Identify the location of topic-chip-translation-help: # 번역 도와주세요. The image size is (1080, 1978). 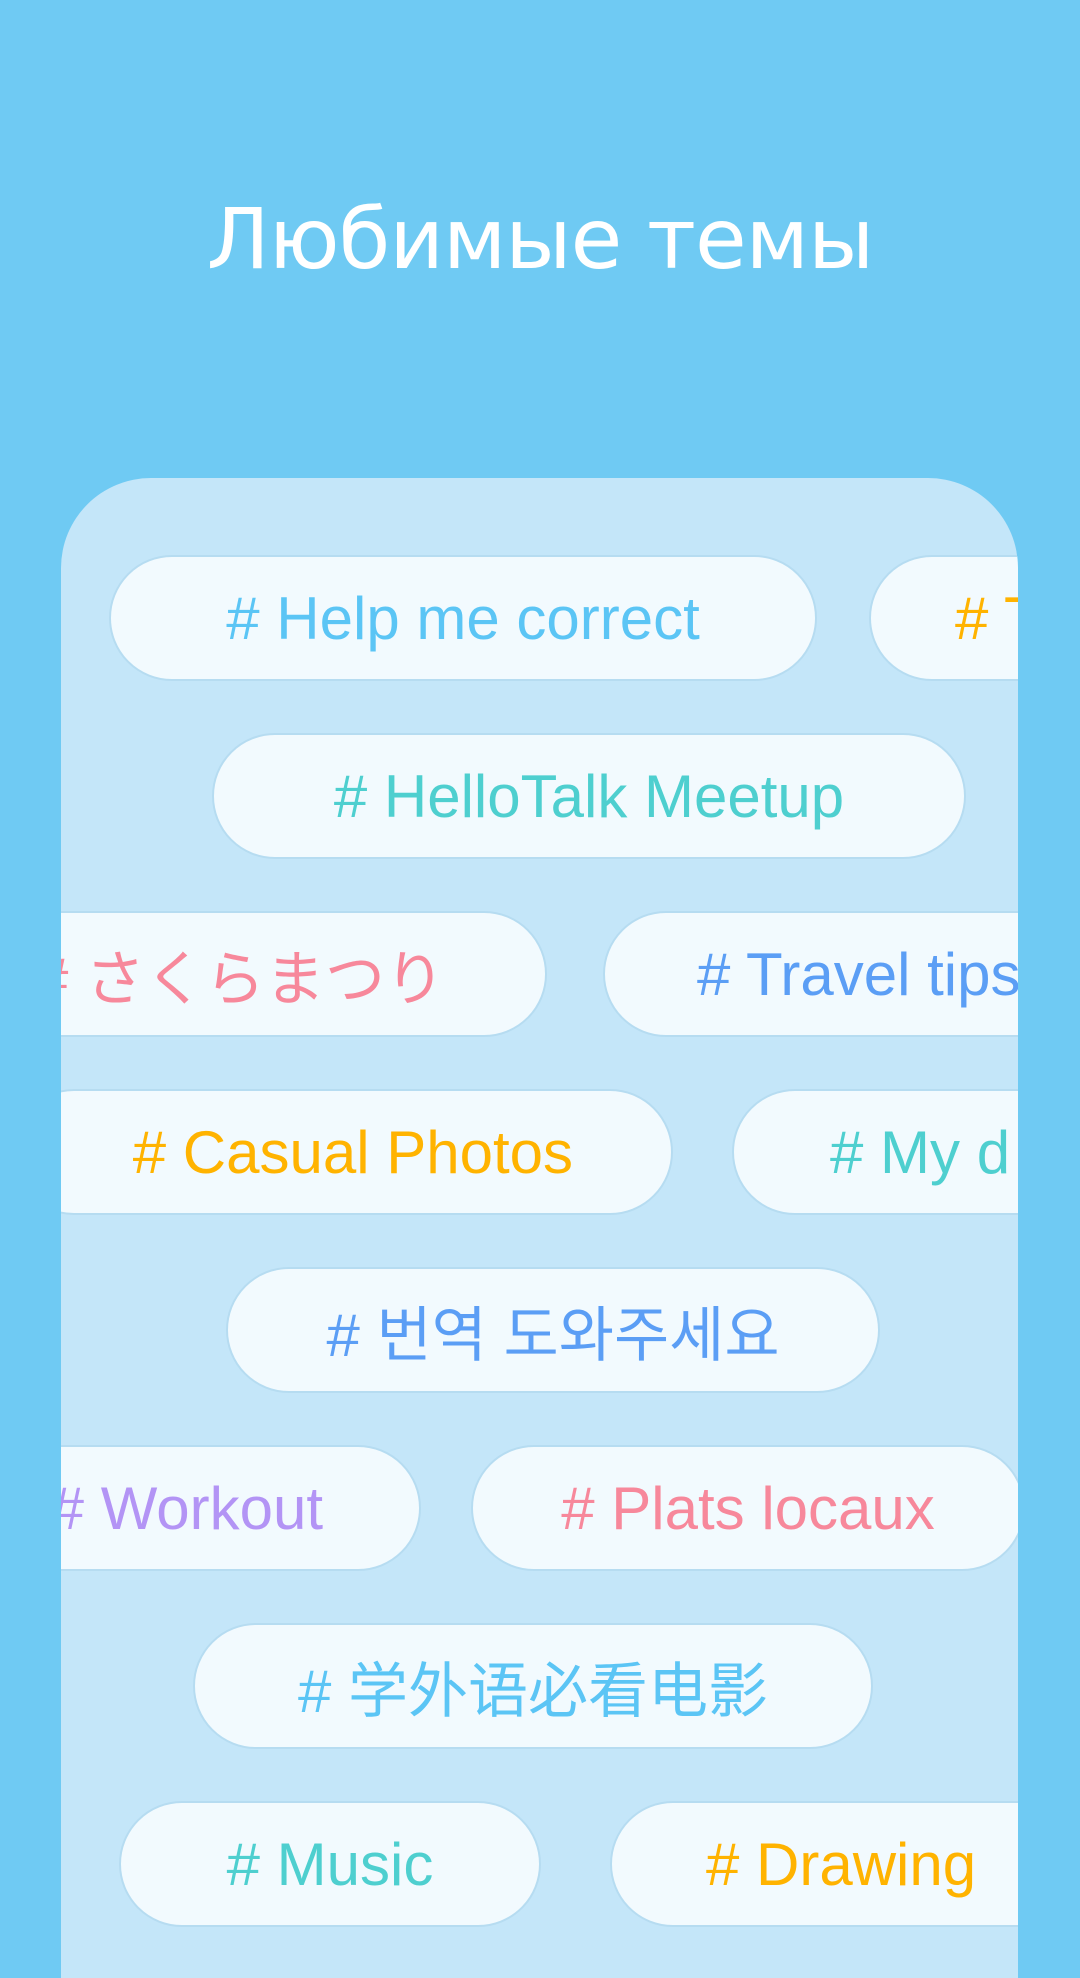
(553, 1330).